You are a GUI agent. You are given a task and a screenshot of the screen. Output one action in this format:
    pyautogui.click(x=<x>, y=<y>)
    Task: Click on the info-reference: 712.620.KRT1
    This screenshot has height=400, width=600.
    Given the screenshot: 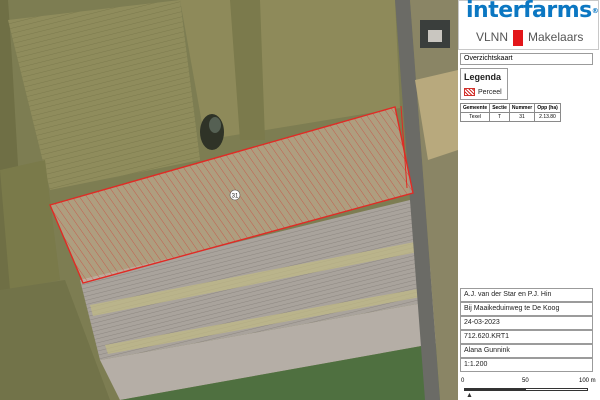 What is the action you would take?
    pyautogui.click(x=526, y=337)
    